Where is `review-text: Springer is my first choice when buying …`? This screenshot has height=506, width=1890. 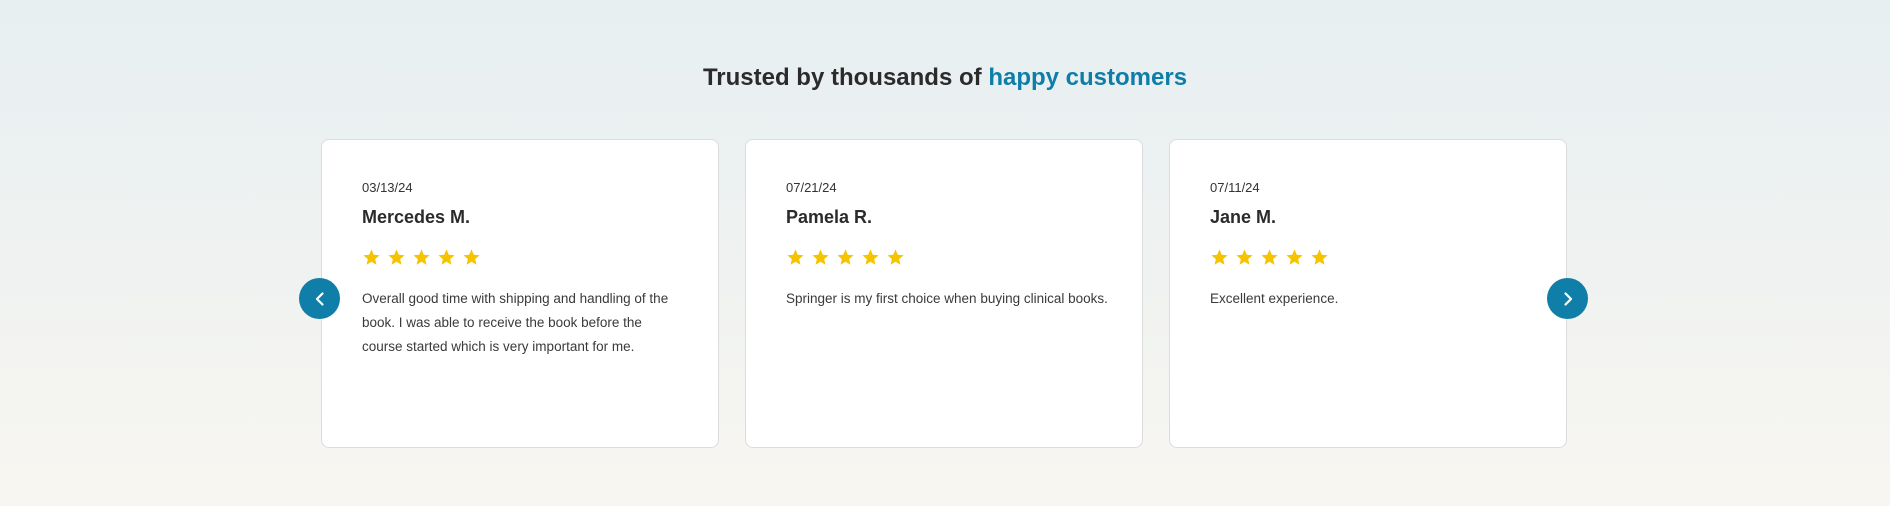
review-text: Springer is my first choice when buying … is located at coordinates (947, 298).